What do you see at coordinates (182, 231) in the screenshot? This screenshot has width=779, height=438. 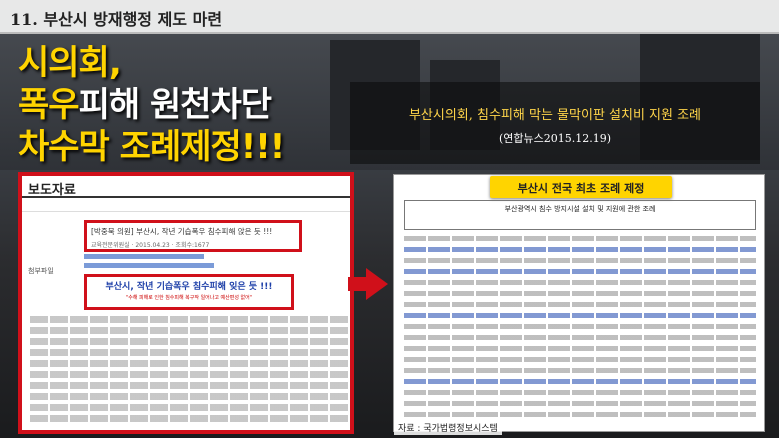 I see `article-title: [박중묵 의원] 부산시, 작년 기습폭우 침수피해 앉은 듯 !!!` at bounding box center [182, 231].